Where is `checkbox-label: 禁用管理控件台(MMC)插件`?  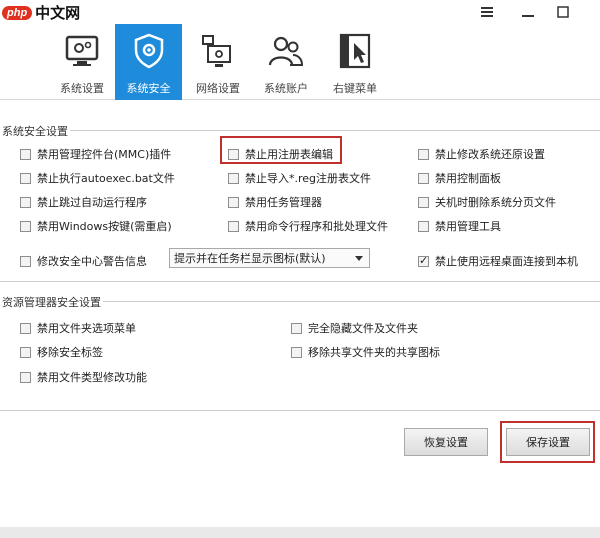
checkbox-label: 禁用管理控件台(MMC)插件 is located at coordinates (104, 154).